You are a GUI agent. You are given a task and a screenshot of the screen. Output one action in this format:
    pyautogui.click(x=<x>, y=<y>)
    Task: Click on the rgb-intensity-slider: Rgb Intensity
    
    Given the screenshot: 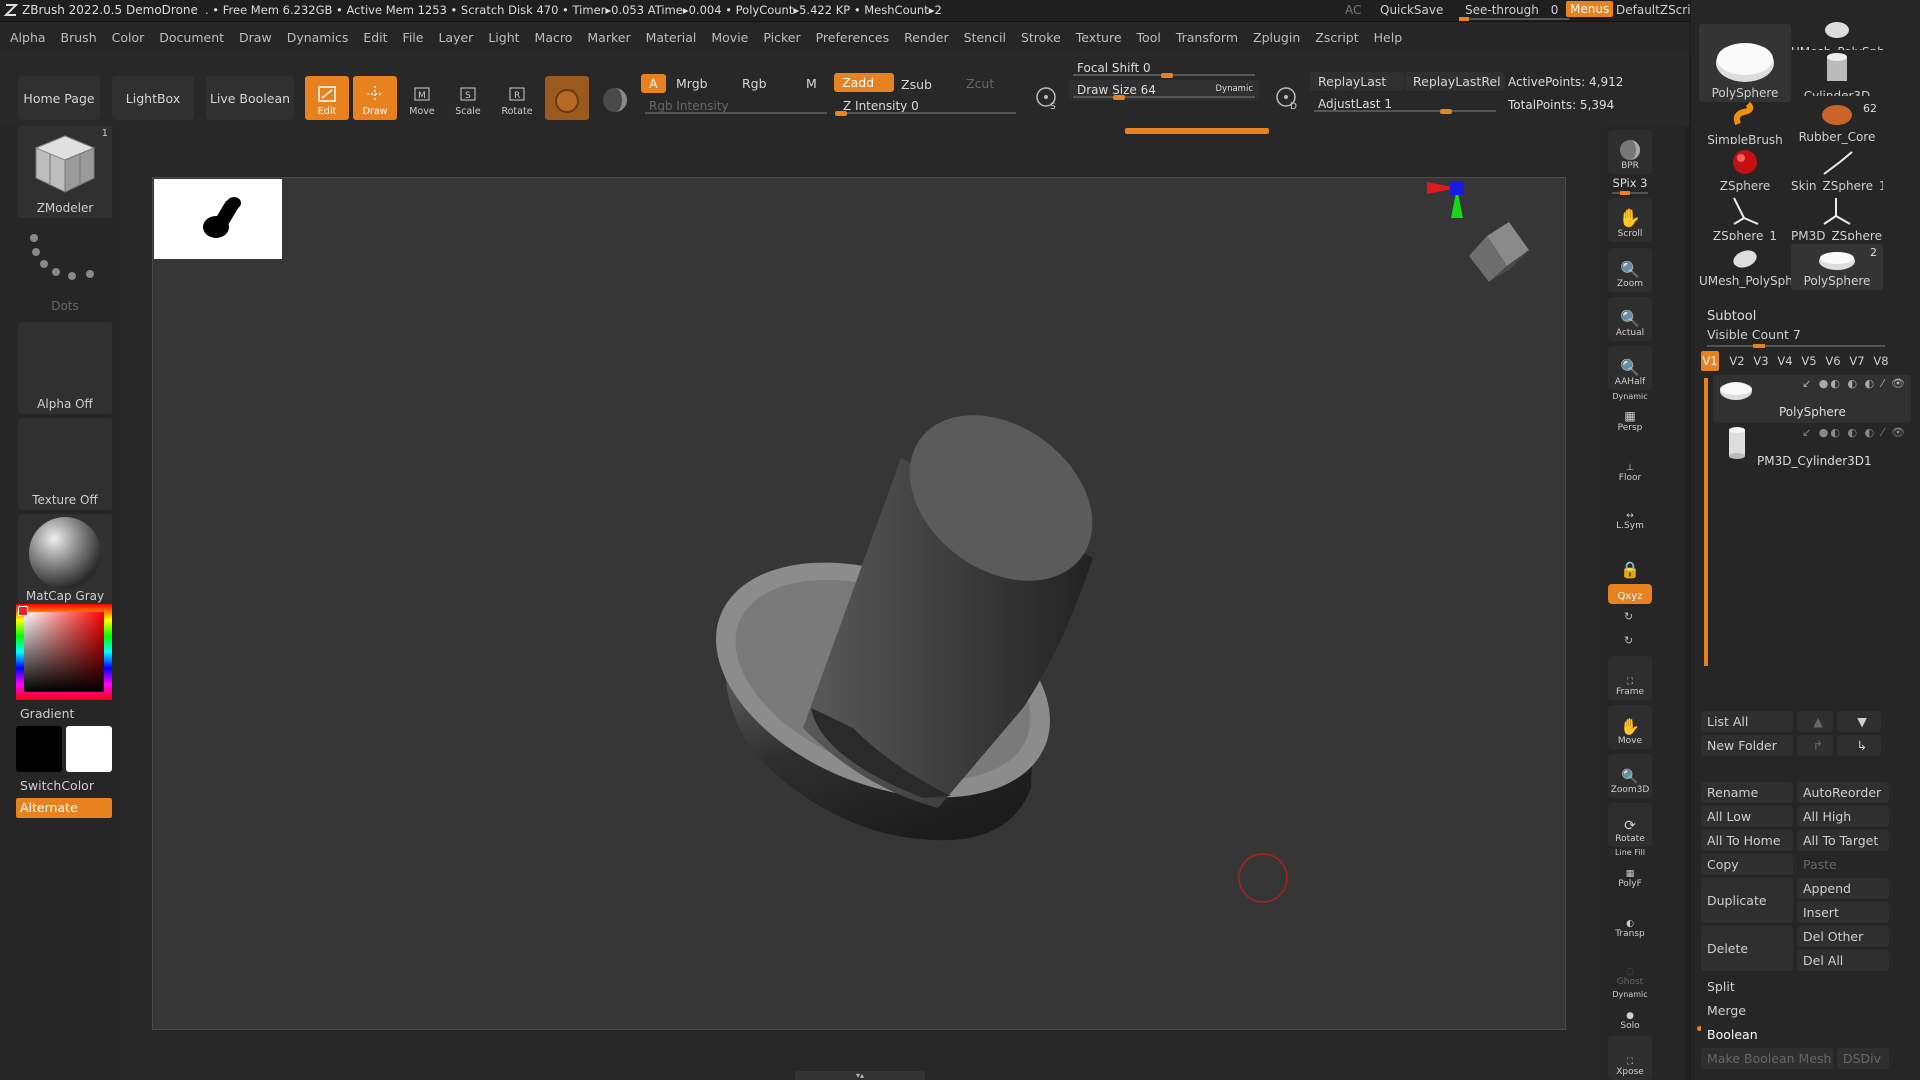 What is the action you would take?
    pyautogui.click(x=736, y=106)
    